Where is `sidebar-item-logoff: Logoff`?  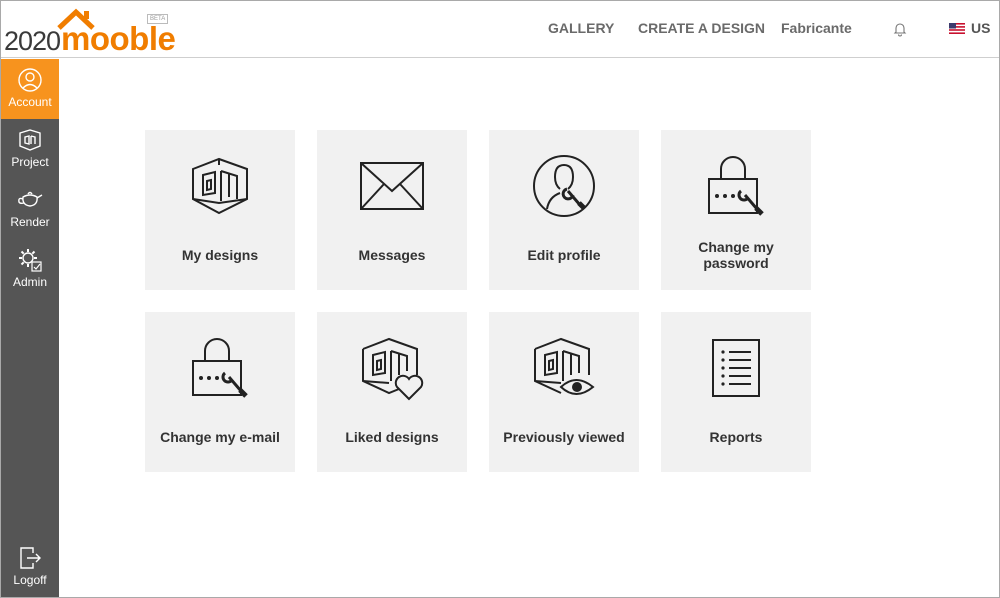
sidebar-item-logoff: Logoff is located at coordinates (30, 567).